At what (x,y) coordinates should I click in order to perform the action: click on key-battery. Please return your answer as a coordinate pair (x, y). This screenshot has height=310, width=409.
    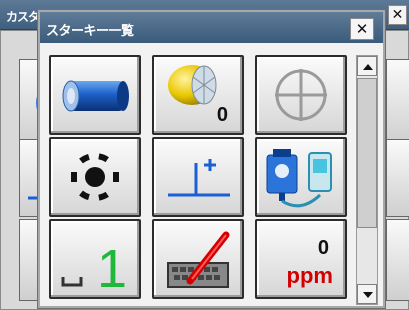
    Looking at the image, I should click on (95, 95).